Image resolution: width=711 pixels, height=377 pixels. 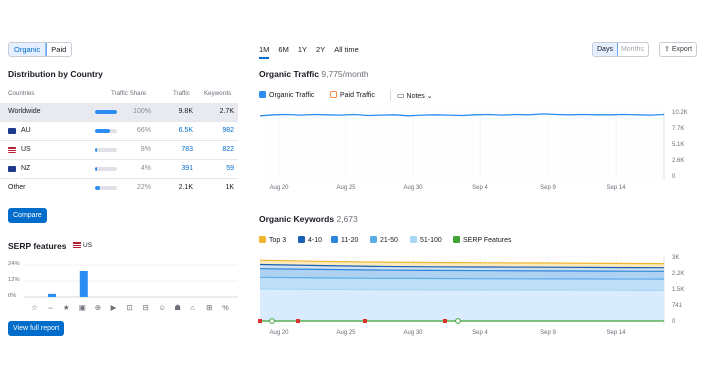 What do you see at coordinates (228, 130) in the screenshot?
I see `keywords-value: 982` at bounding box center [228, 130].